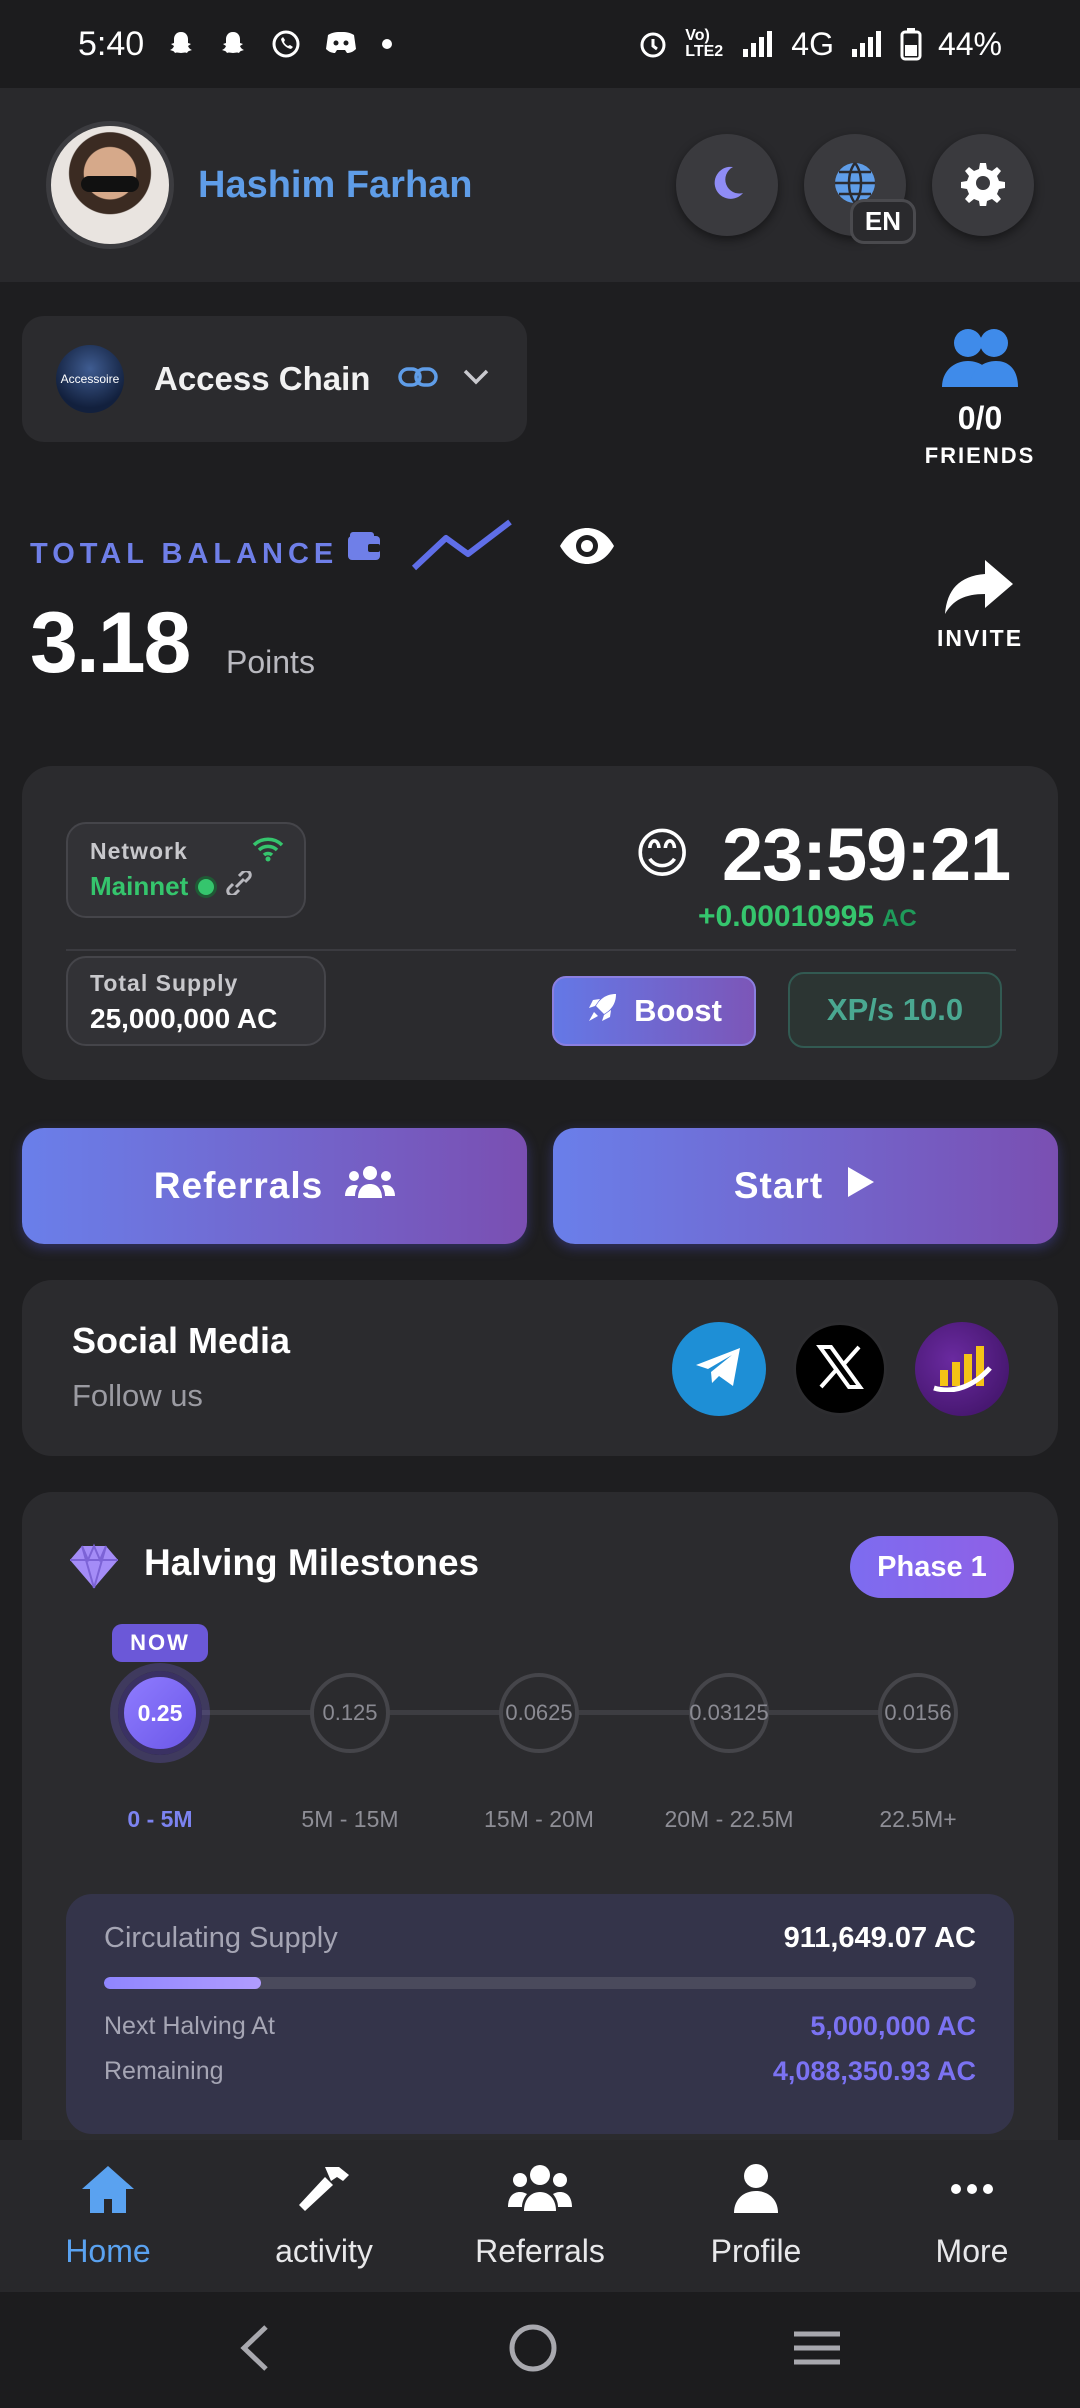 The image size is (1080, 2408). What do you see at coordinates (893, 2026) in the screenshot?
I see `next-halving-value: 5,000,000 AC` at bounding box center [893, 2026].